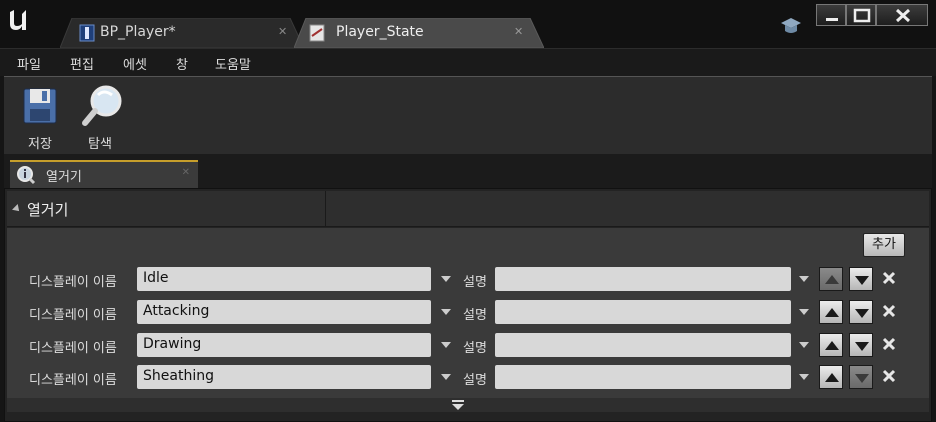 The image size is (936, 422). Describe the element at coordinates (832, 19) in the screenshot. I see `minimize-icon` at that location.